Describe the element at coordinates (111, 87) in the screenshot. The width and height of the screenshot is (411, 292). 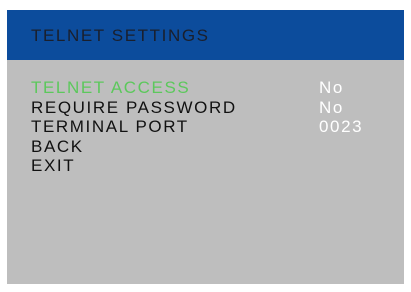
I see `menu-item-label: TELNET ACCESS` at that location.